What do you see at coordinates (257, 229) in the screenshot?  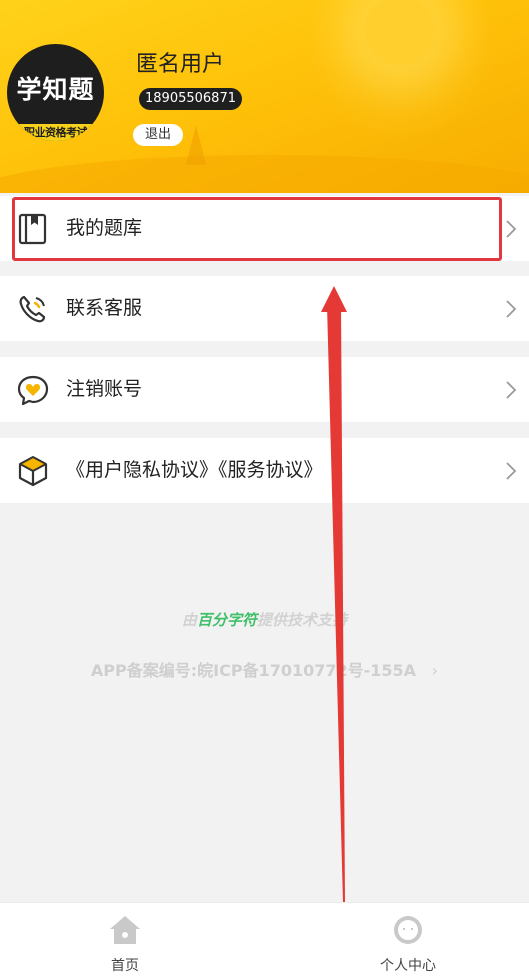 I see `highlight-box` at bounding box center [257, 229].